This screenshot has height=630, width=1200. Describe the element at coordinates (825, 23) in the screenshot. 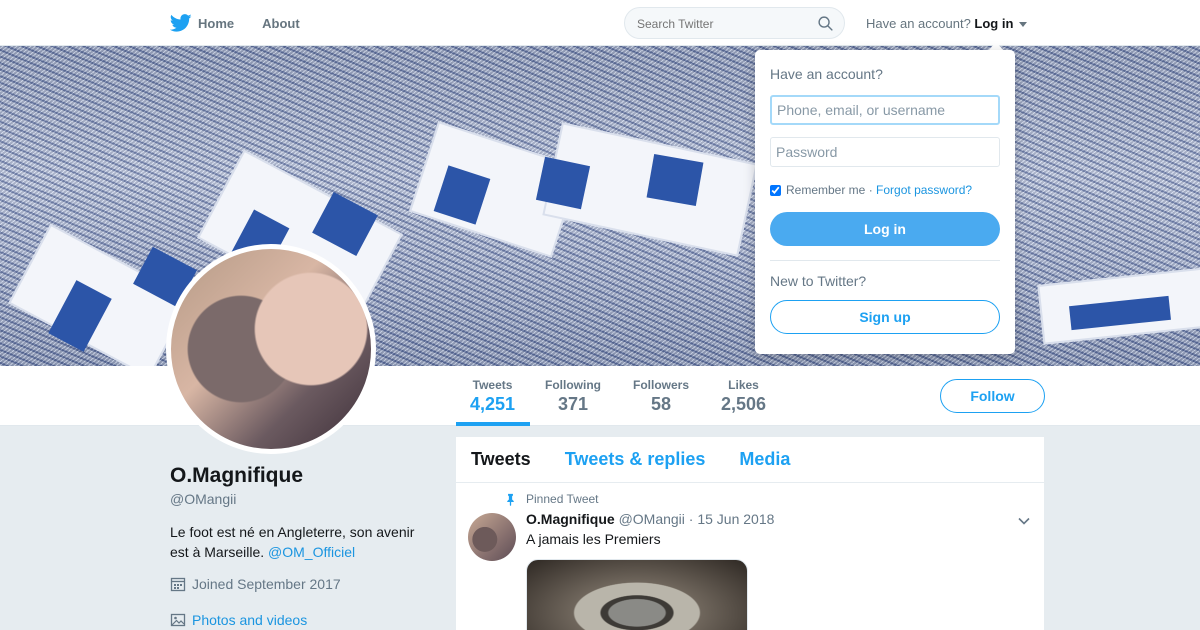

I see `search-icon` at that location.